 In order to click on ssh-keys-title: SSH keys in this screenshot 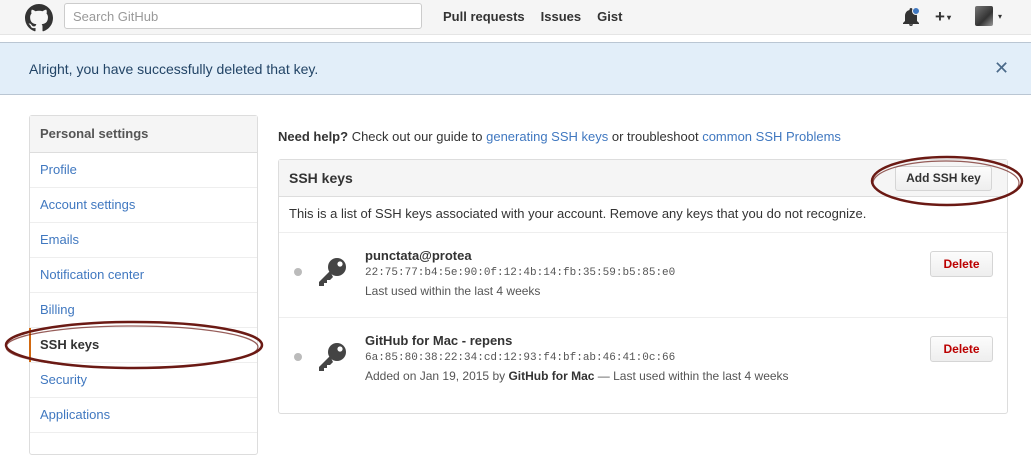, I will do `click(321, 178)`.